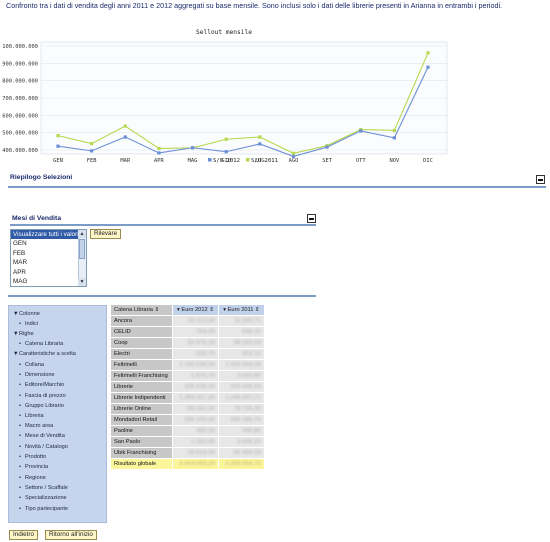 This screenshot has width=550, height=542. What do you see at coordinates (141, 310) in the screenshot?
I see `col-header-catena: Catena Libraria ⇕` at bounding box center [141, 310].